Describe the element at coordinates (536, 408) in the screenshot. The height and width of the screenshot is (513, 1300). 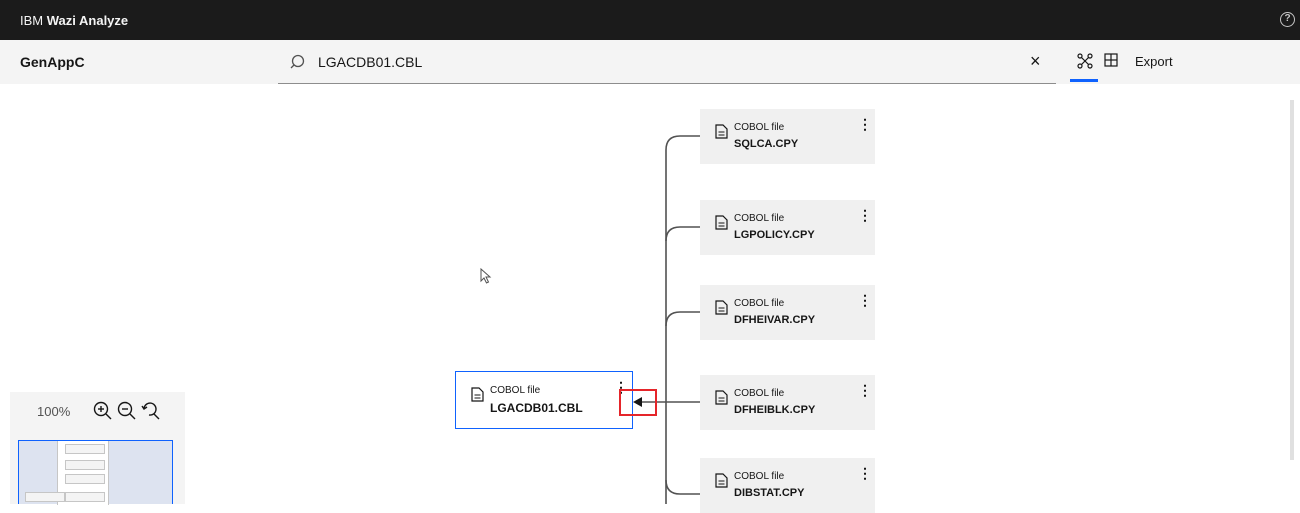
I see `node-name: LGACDB01.CBL` at that location.